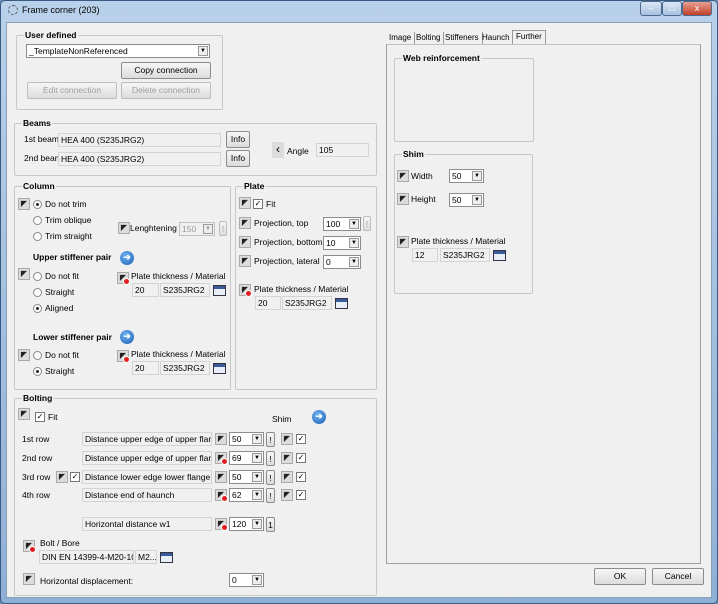 Image resolution: width=718 pixels, height=604 pixels. What do you see at coordinates (457, 176) in the screenshot?
I see `shim-width-value: 50` at bounding box center [457, 176].